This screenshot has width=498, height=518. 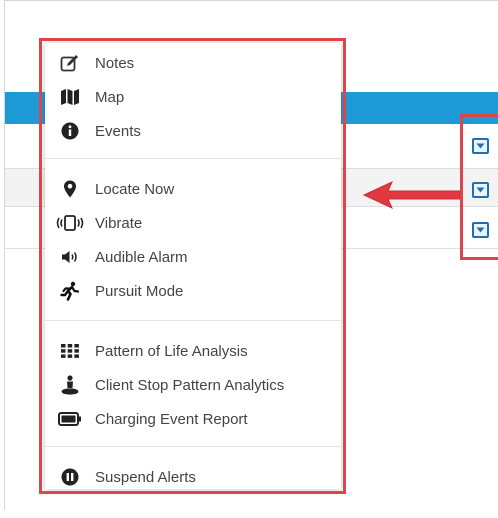 I want to click on frame-top-border, so click(x=251, y=0).